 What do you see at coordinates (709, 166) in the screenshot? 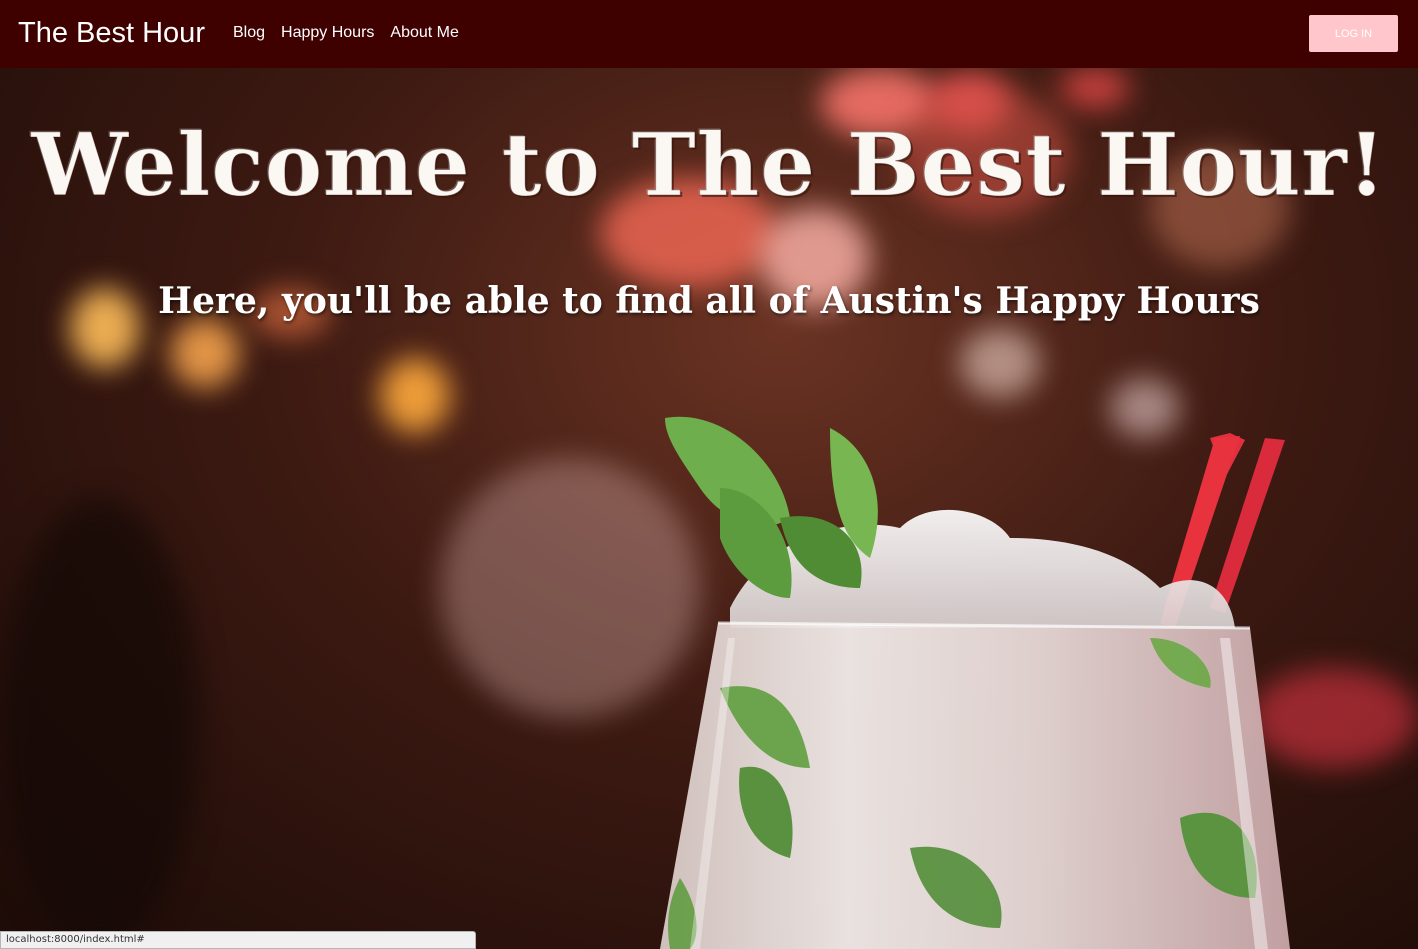
I see `hero-title: Welcome to The Best Hour!` at bounding box center [709, 166].